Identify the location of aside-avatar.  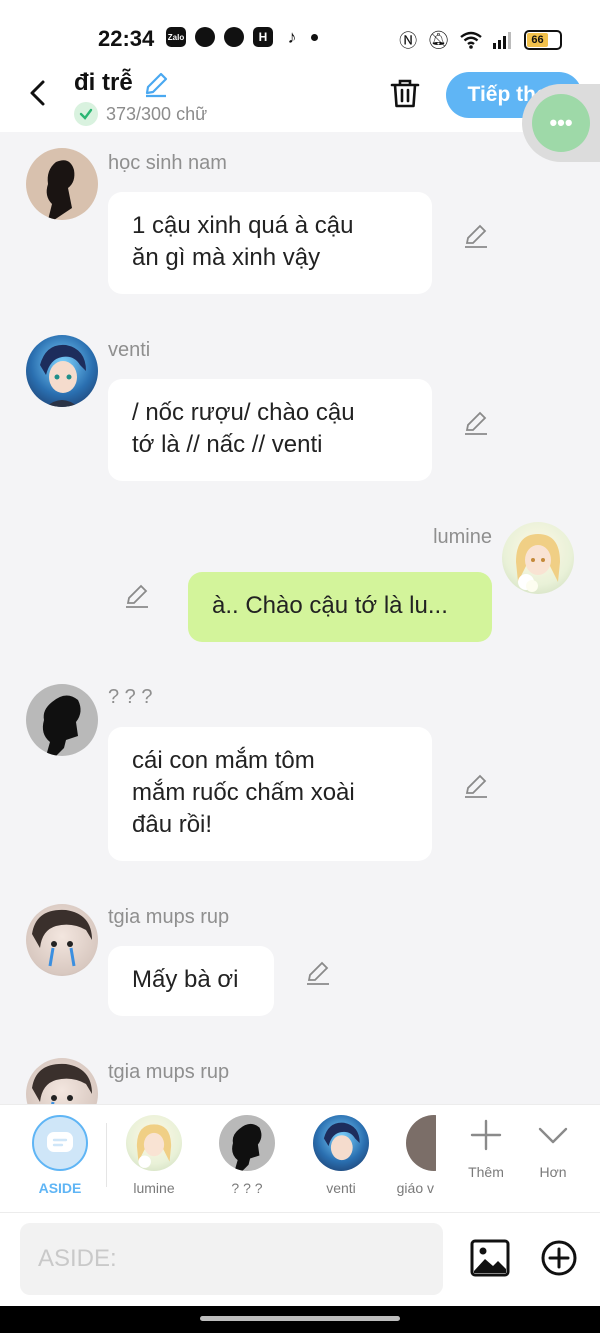
(60, 1143).